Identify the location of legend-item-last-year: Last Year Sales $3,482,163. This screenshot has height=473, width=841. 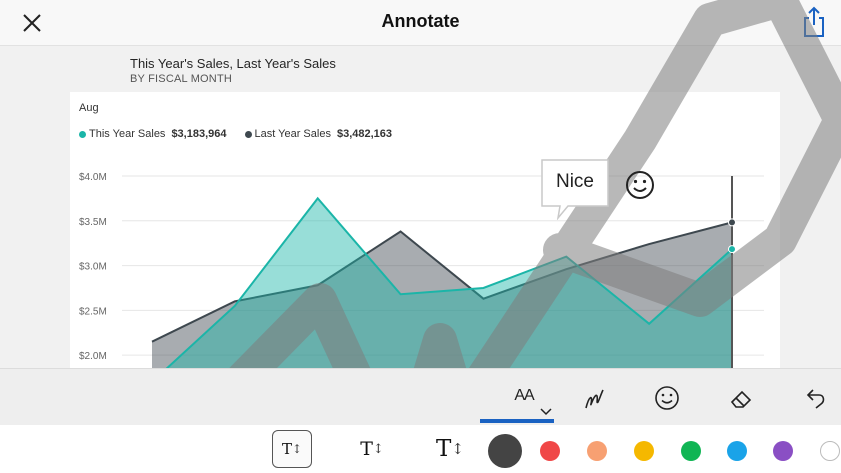
(318, 134).